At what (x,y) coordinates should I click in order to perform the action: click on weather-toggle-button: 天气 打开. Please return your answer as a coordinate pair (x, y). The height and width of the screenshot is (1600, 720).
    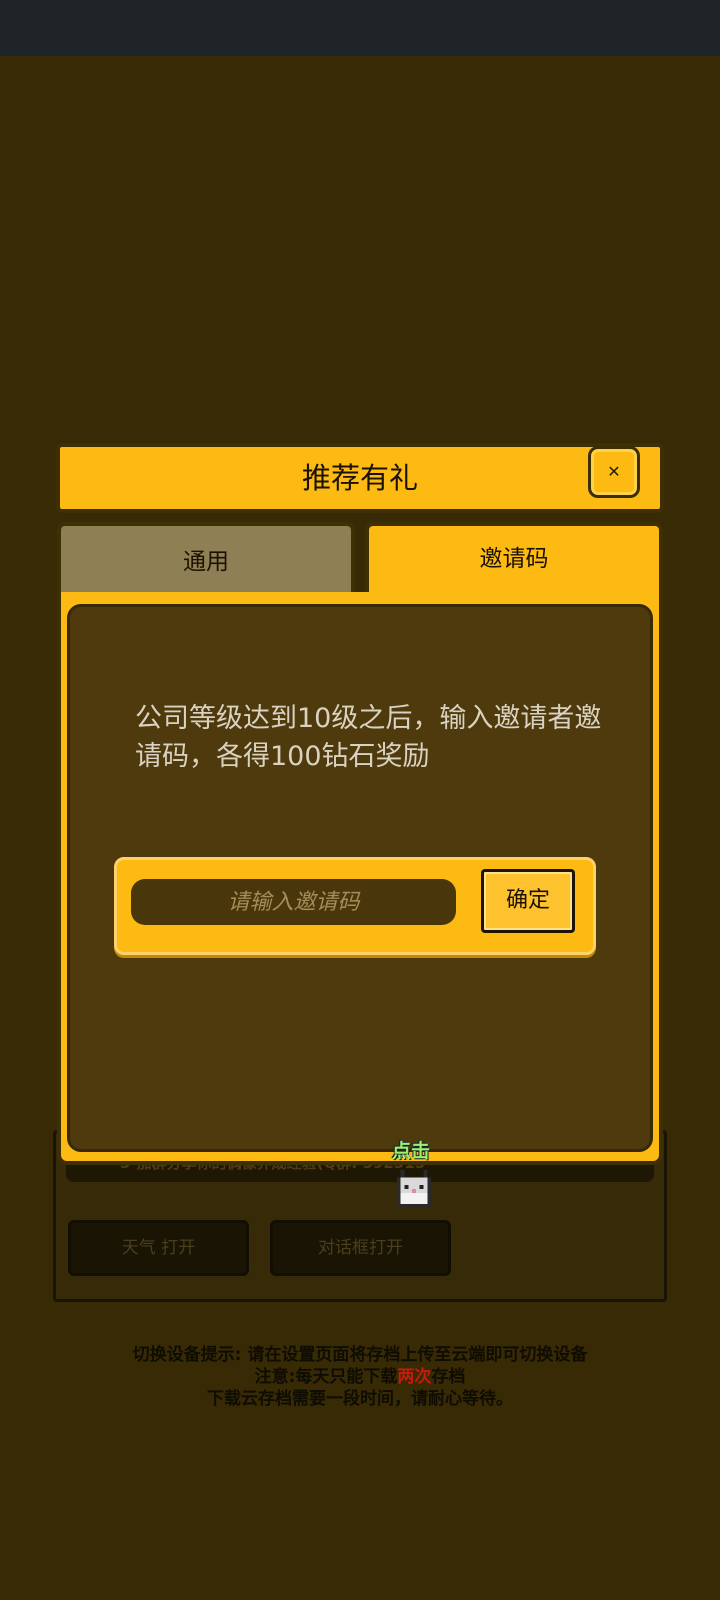
    Looking at the image, I should click on (158, 1248).